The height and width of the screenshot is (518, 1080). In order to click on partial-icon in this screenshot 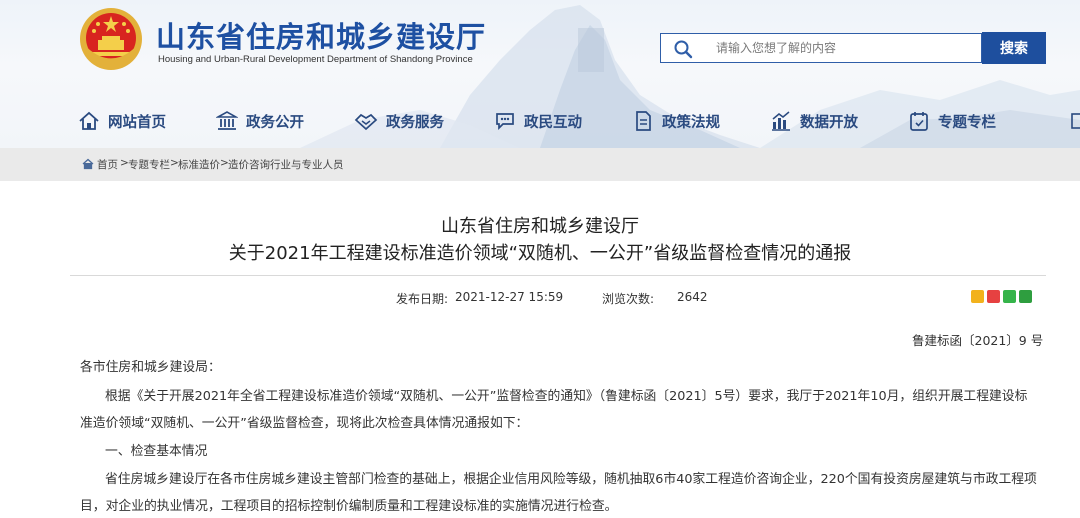, I will do `click(1075, 121)`.